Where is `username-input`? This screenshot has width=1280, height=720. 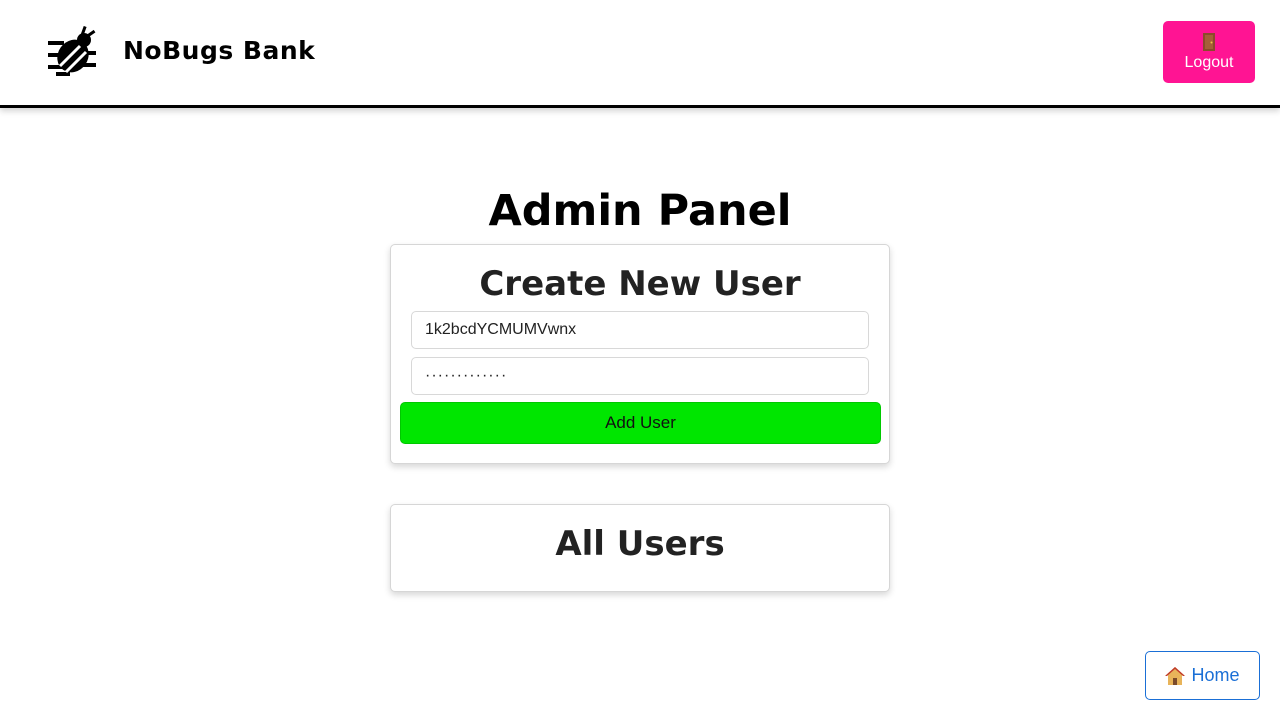 username-input is located at coordinates (640, 330).